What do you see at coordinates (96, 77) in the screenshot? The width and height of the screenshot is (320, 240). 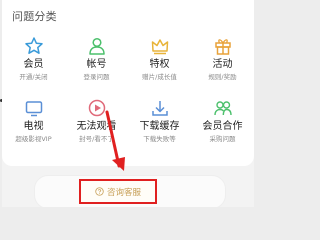 I see `category-sub: 登录问题` at bounding box center [96, 77].